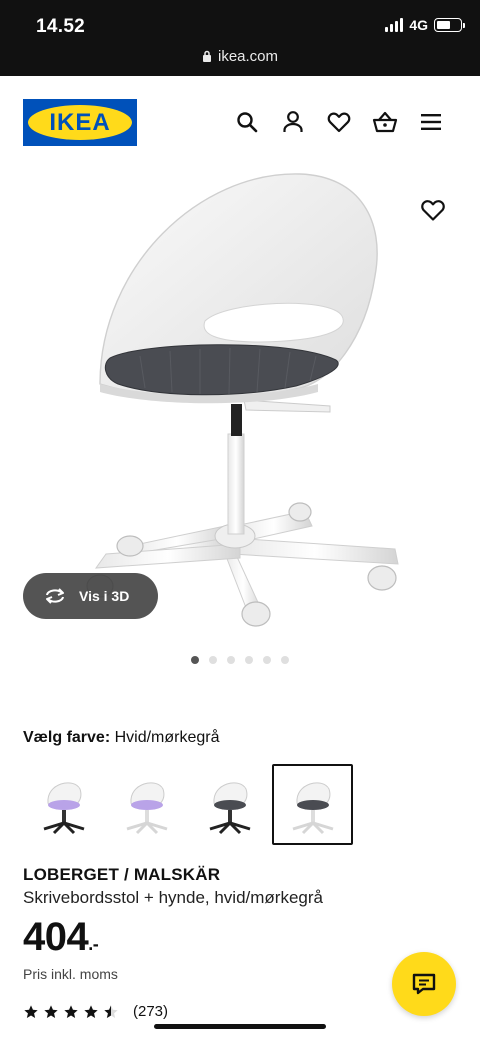 Image resolution: width=480 pixels, height=1039 pixels. I want to click on view-in-3d-button: Vis i 3D, so click(90, 596).